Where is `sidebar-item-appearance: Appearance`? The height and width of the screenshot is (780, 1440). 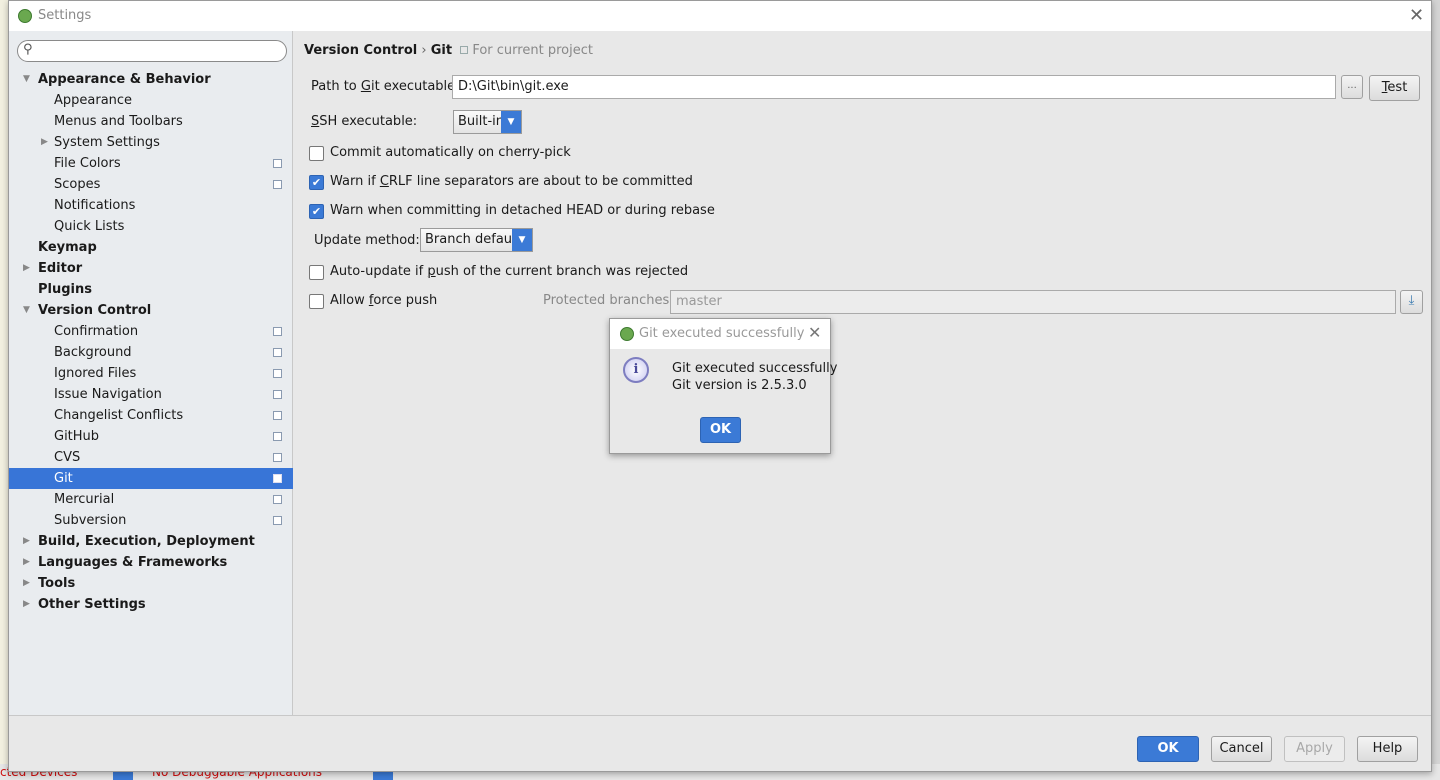
sidebar-item-appearance: Appearance is located at coordinates (93, 100).